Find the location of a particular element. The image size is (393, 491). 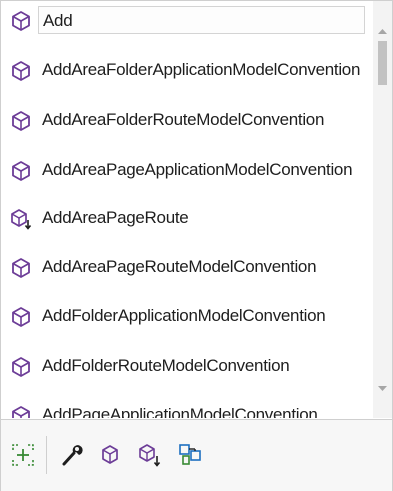

completion-item-label: AddAreaPageRouteModelConvention is located at coordinates (179, 266).